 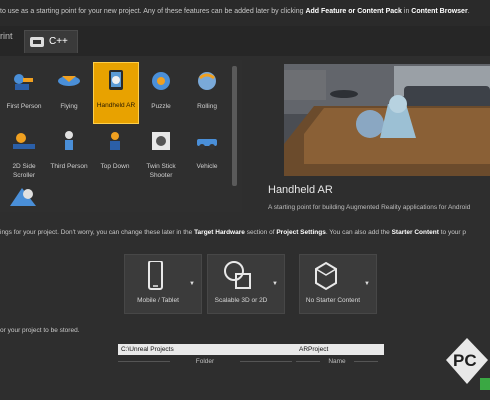 I want to click on template-tile-flying: Flying, so click(x=69, y=94).